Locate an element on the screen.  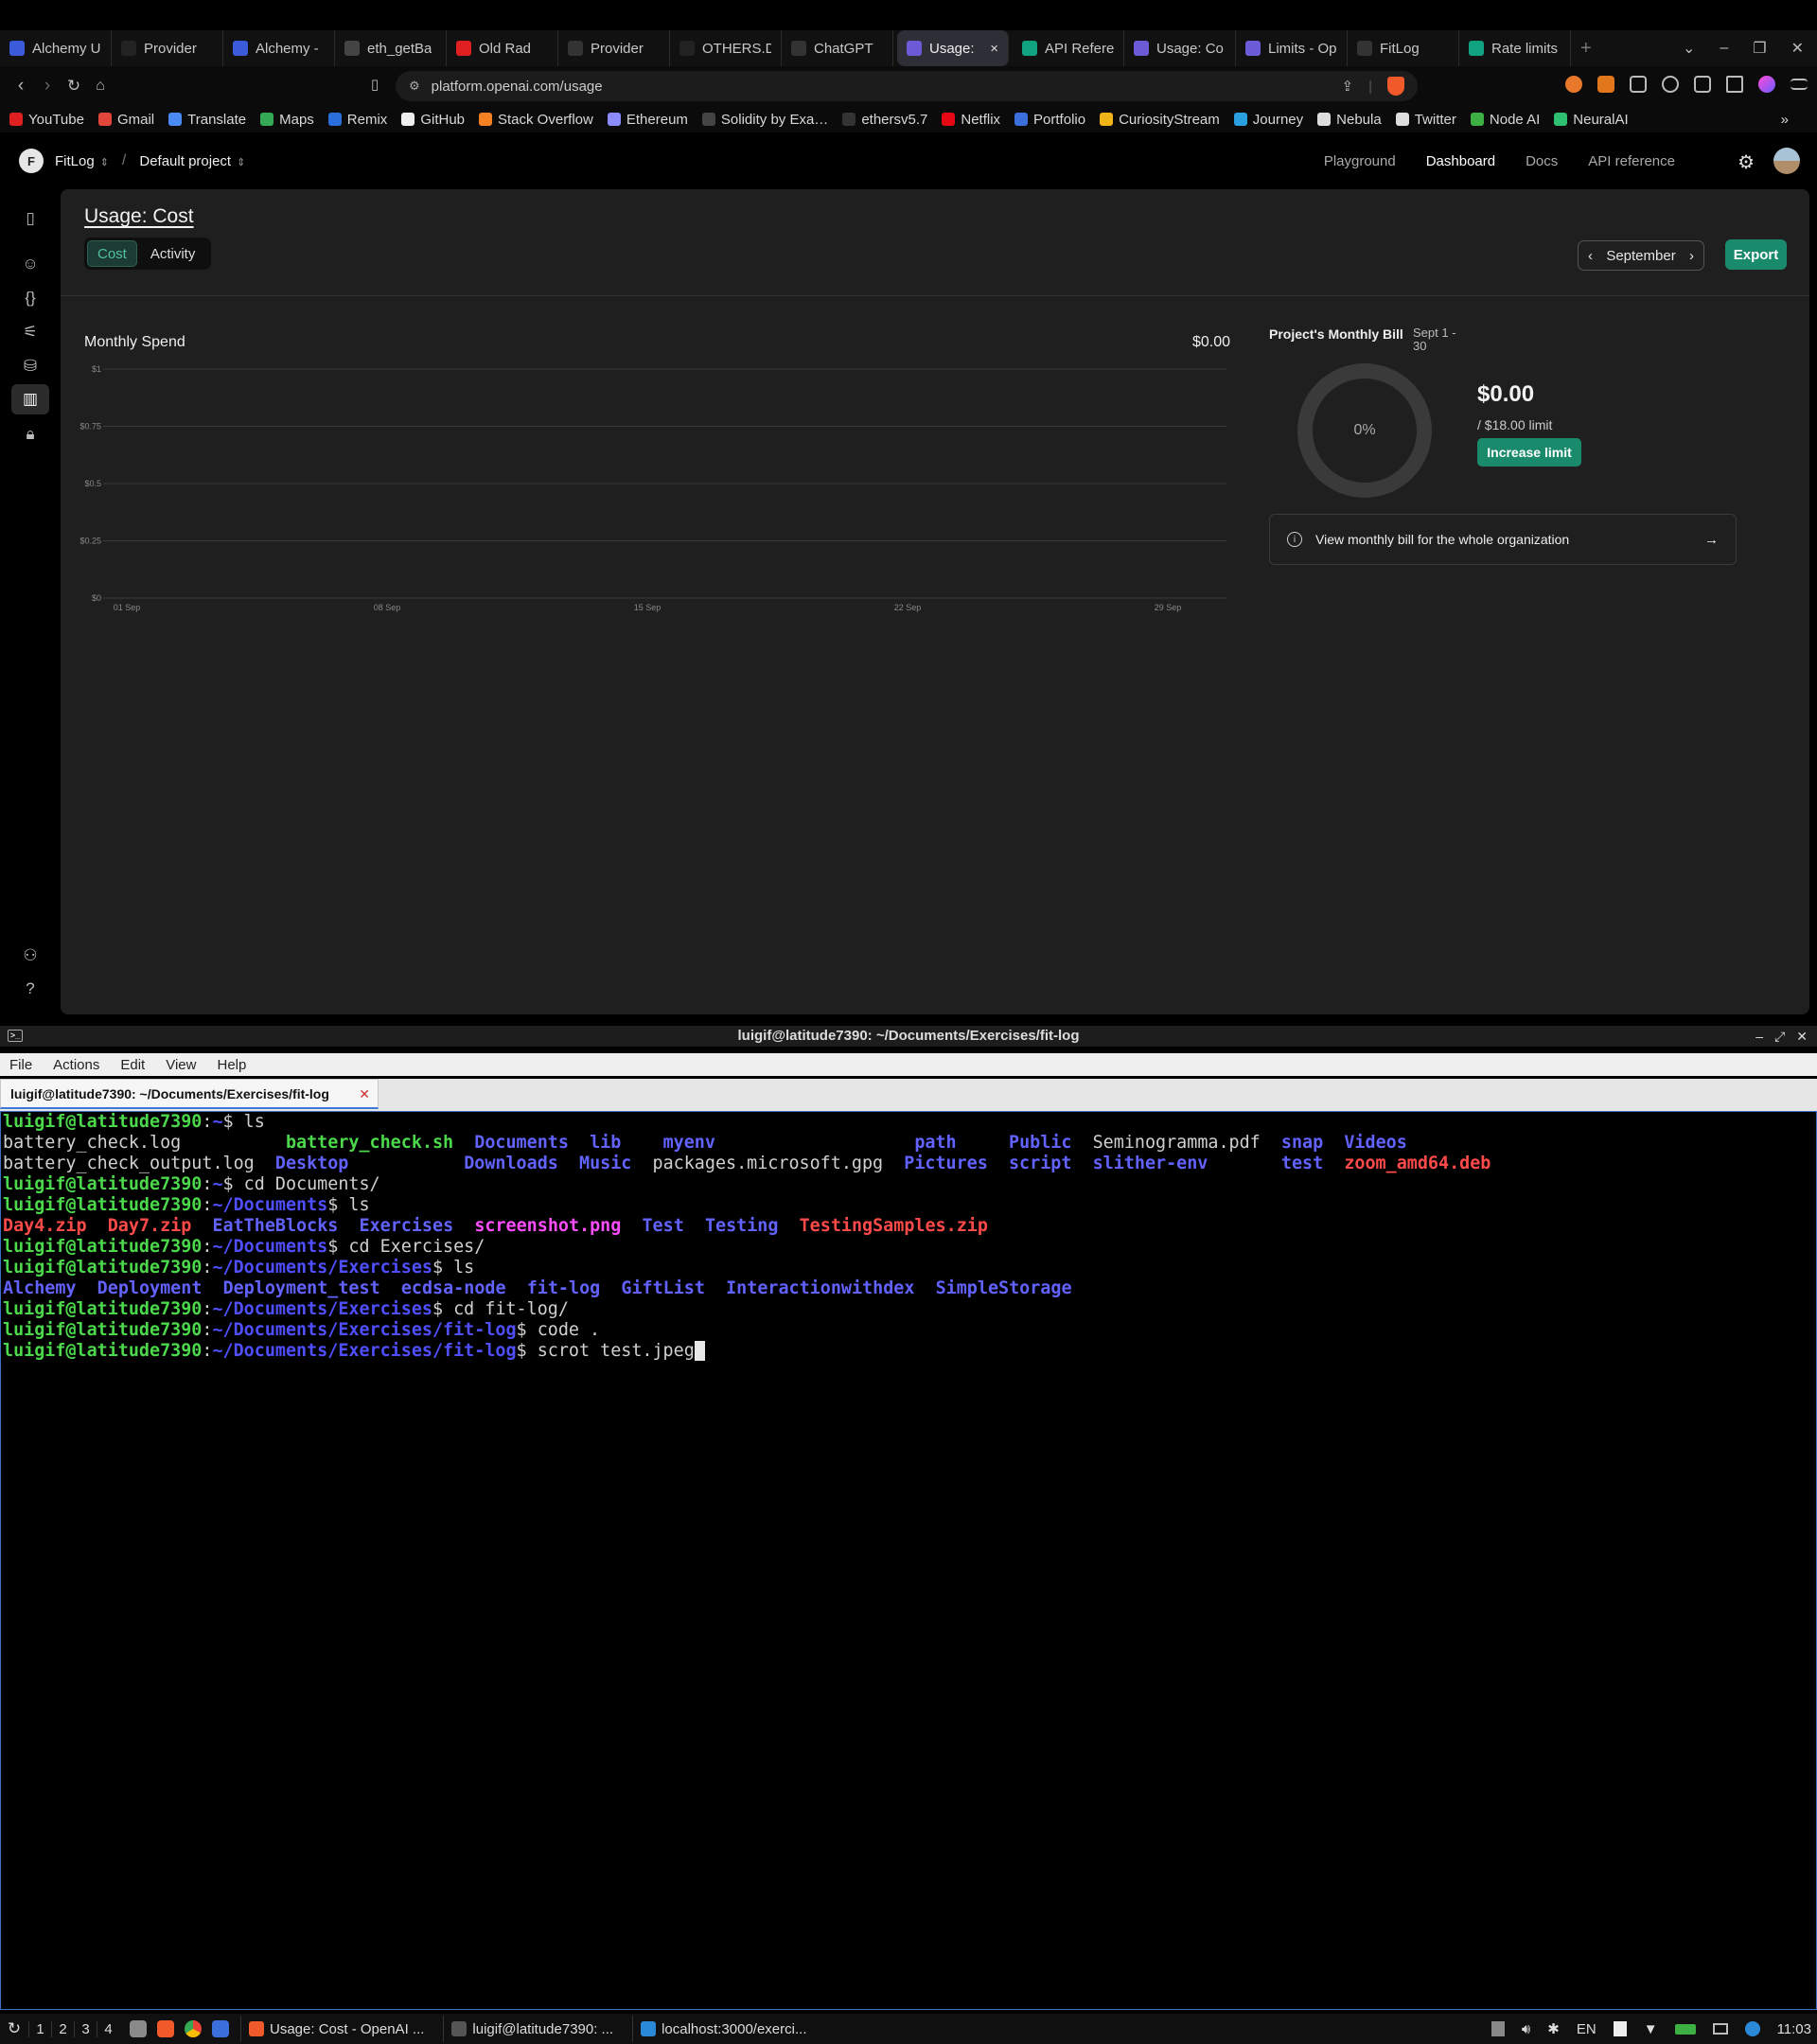
api-keys-lock-icon: 🔒︎ is located at coordinates (31, 434).